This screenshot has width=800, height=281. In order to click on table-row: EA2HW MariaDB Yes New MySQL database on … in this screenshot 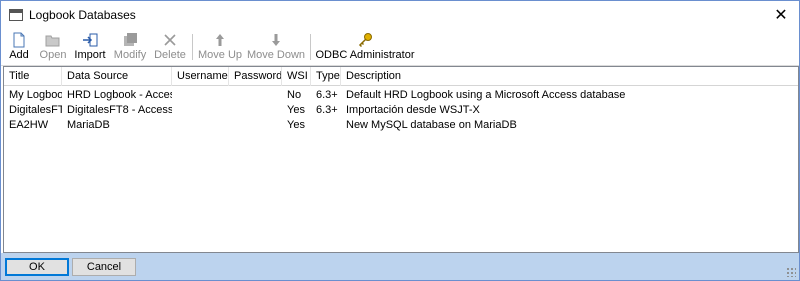, I will do `click(401, 125)`.